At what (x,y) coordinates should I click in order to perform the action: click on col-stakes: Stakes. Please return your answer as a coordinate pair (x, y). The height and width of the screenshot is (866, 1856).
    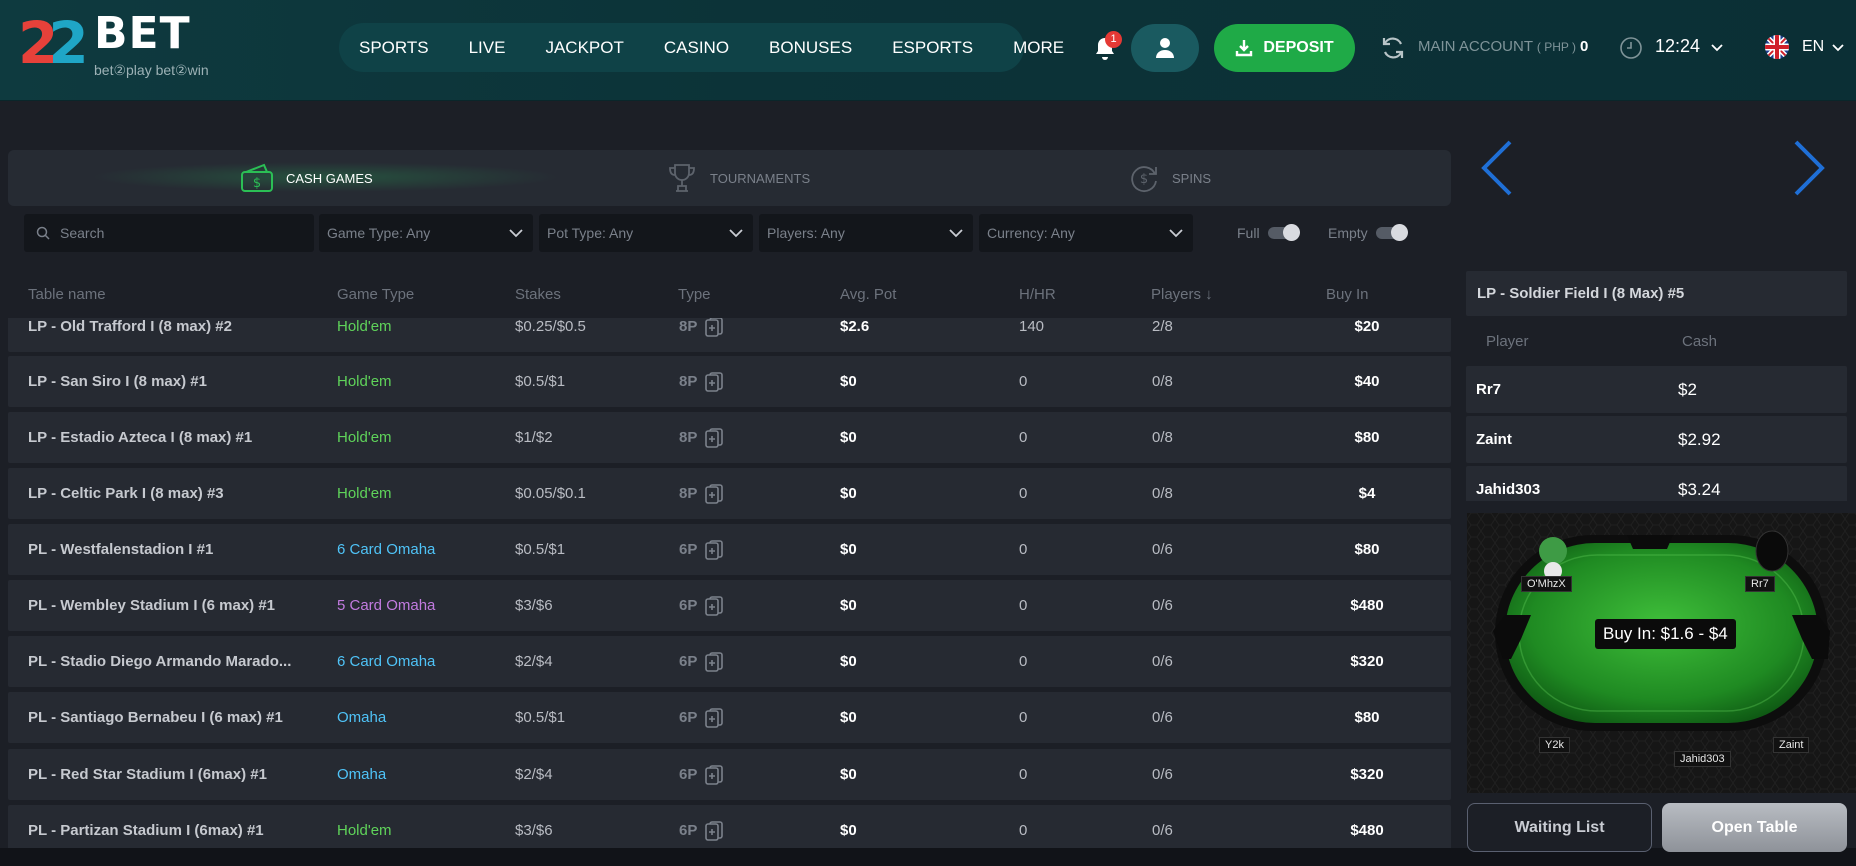
    Looking at the image, I should click on (538, 294).